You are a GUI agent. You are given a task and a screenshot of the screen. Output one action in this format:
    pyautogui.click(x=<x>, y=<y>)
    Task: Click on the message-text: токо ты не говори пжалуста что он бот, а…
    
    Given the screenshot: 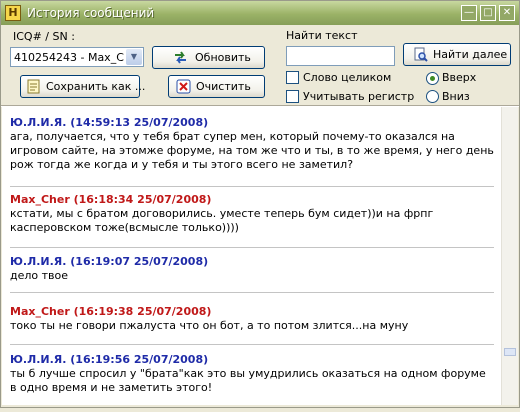 What is the action you would take?
    pyautogui.click(x=209, y=325)
    